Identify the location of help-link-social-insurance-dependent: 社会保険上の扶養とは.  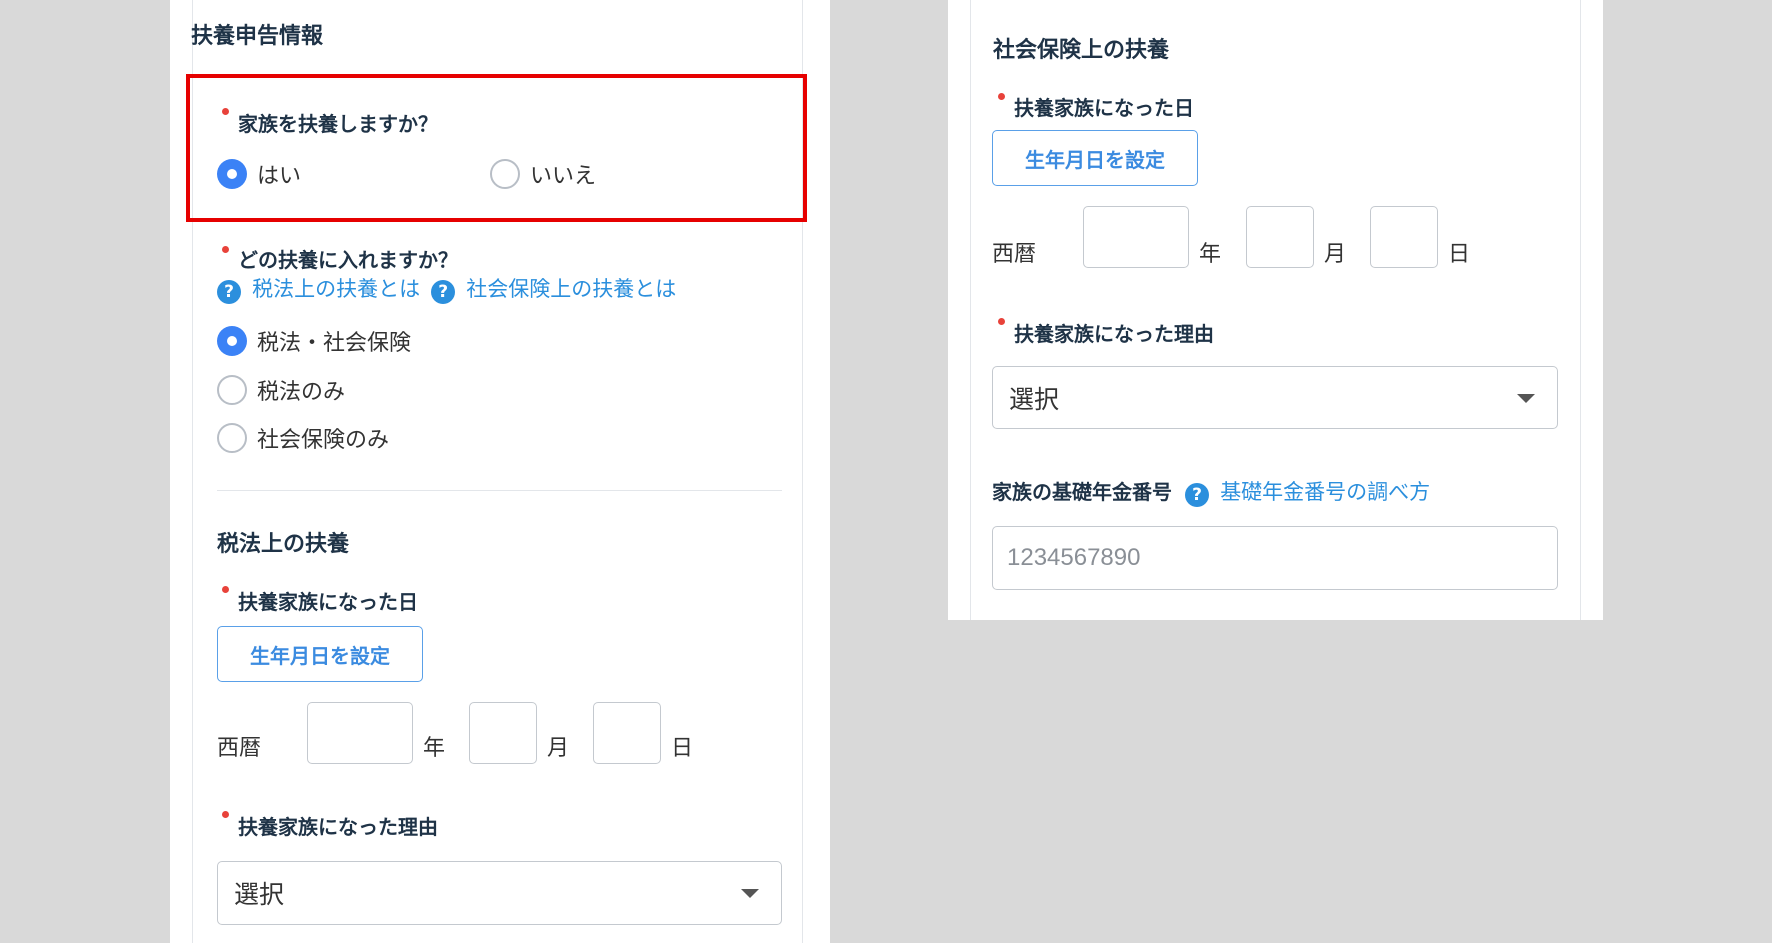
(571, 289).